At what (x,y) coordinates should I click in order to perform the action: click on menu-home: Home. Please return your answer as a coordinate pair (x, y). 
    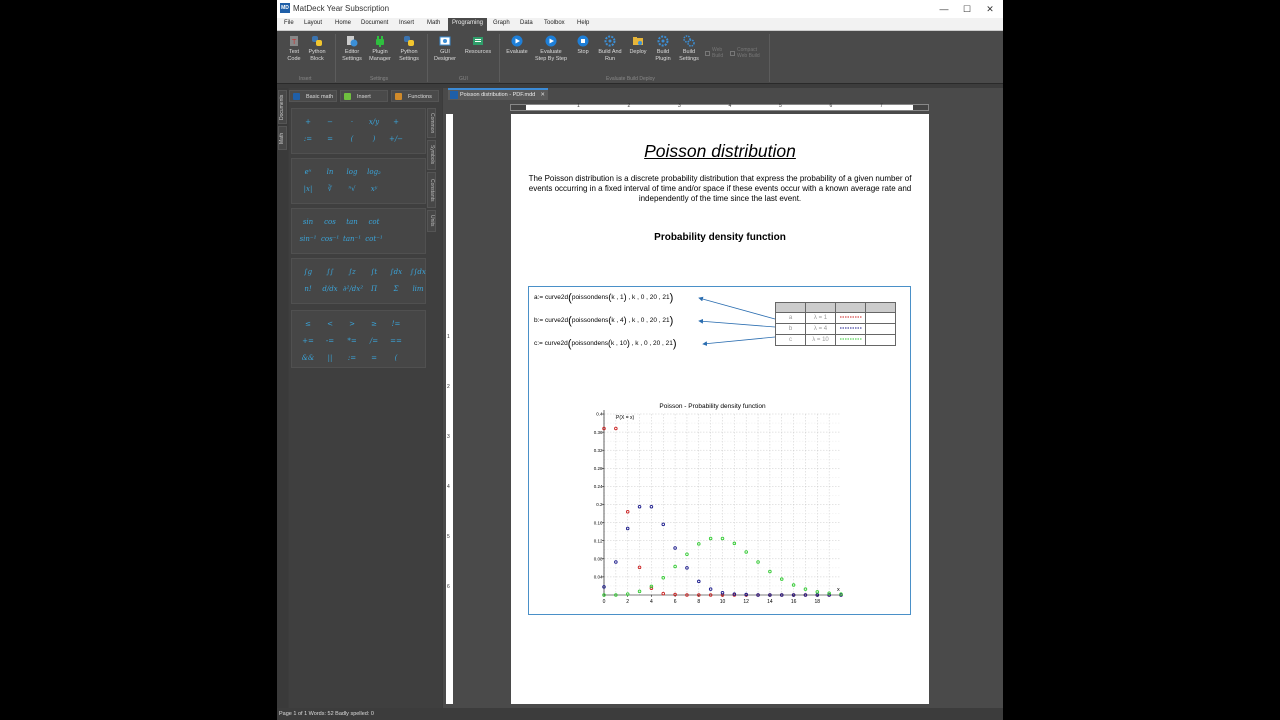
    Looking at the image, I should click on (343, 23).